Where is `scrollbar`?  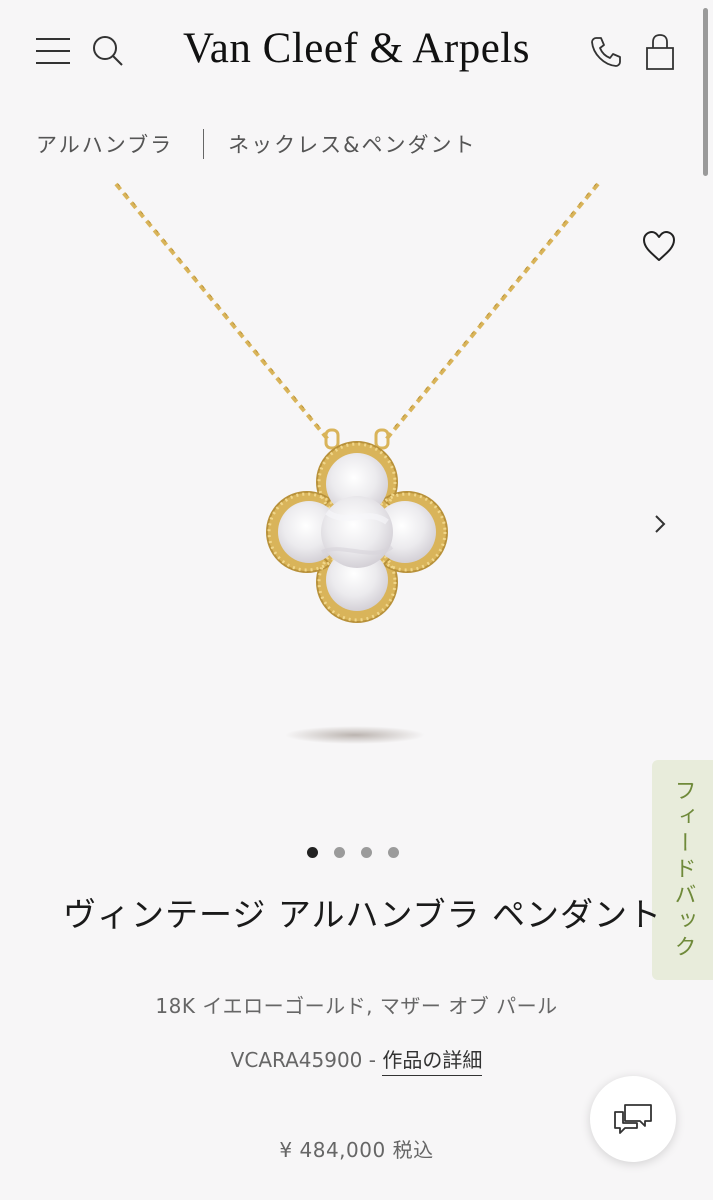
scrollbar is located at coordinates (705, 92).